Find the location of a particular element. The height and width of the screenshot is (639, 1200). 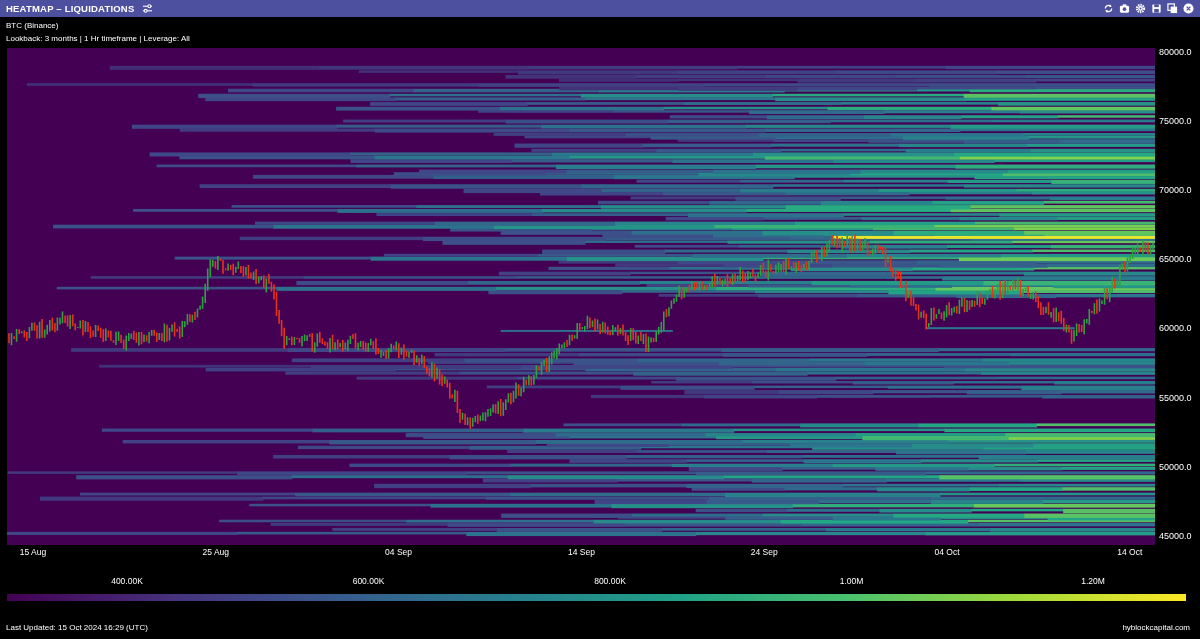

asset-label: BTC (Binance) is located at coordinates (33, 26).